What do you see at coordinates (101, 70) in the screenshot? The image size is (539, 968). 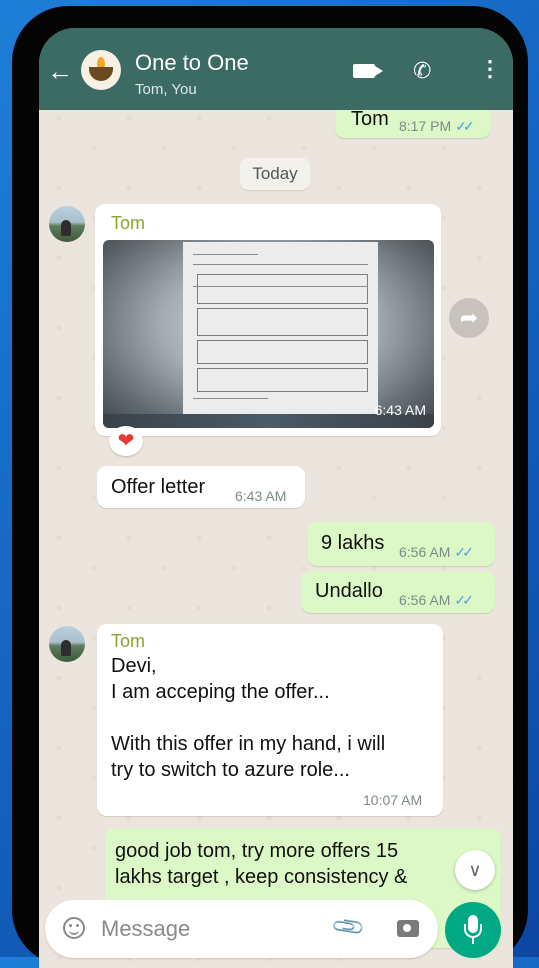 I see `group-avatar-icon` at bounding box center [101, 70].